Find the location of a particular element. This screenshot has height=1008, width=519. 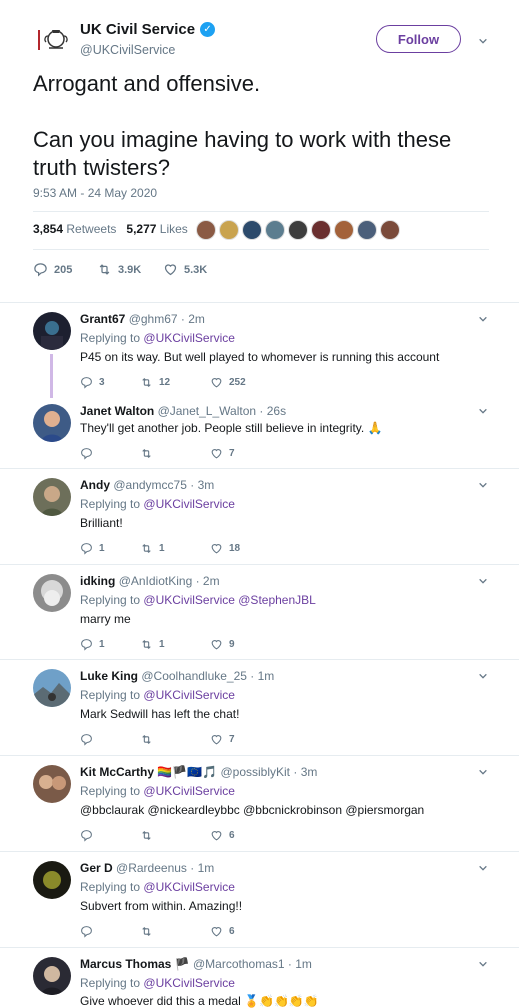

reply-header: Marcus Thomas 🏴 @Marcothomas1 · 1m is located at coordinates (196, 964).